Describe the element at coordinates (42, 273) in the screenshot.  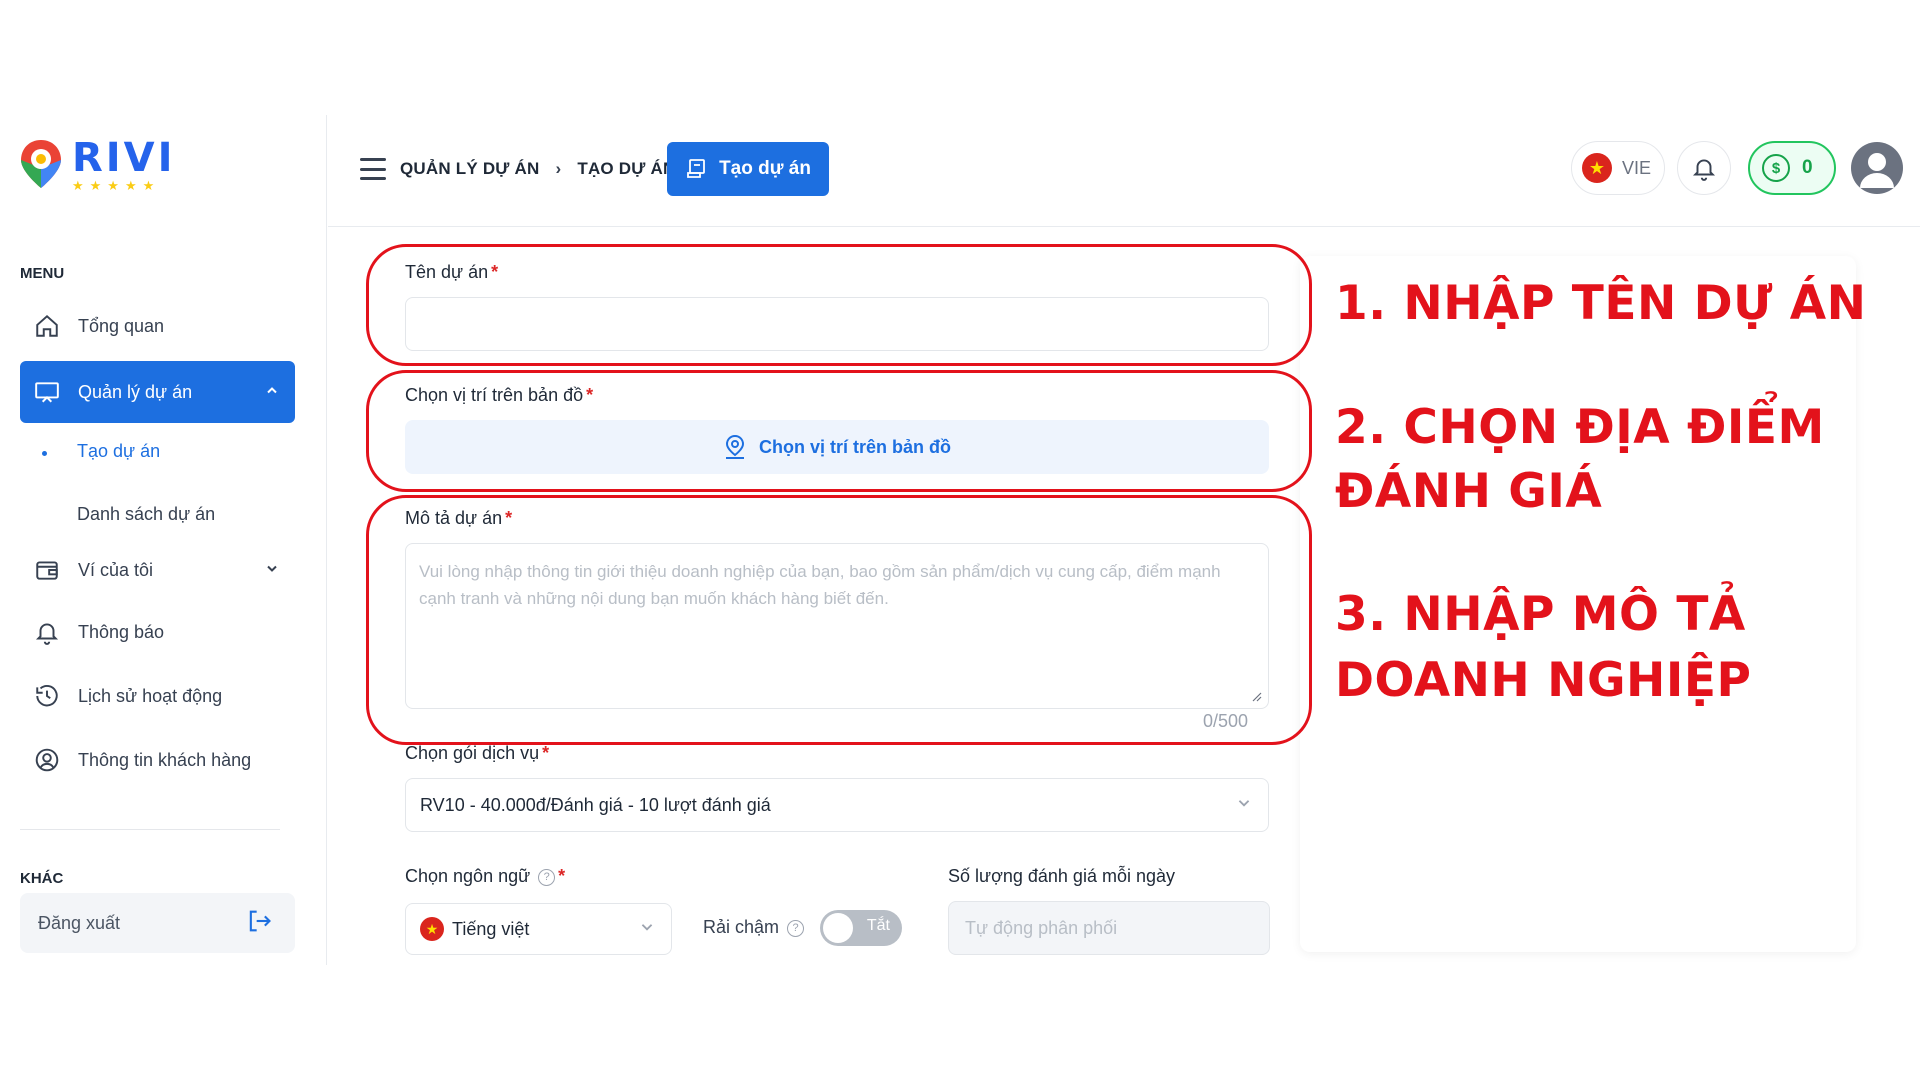
I see `menu-heading: MENU` at that location.